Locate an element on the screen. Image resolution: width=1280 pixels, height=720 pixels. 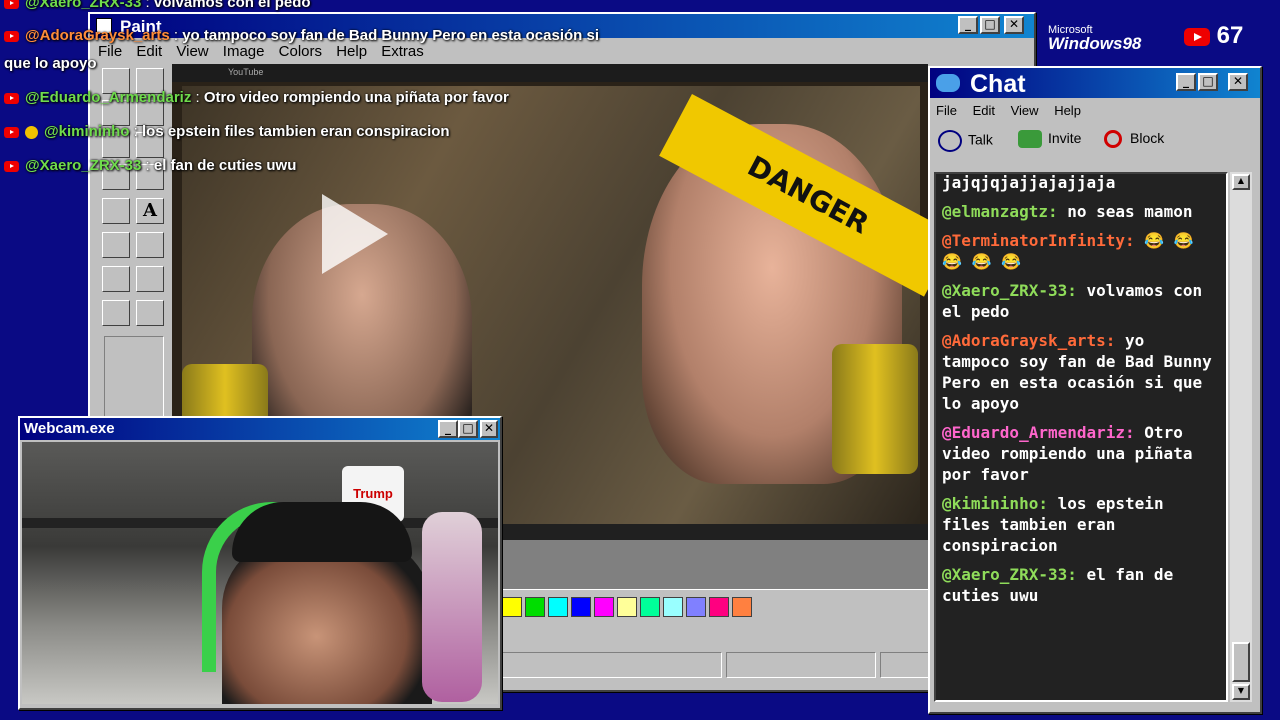
airbrush-tool is located at coordinates (116, 211).